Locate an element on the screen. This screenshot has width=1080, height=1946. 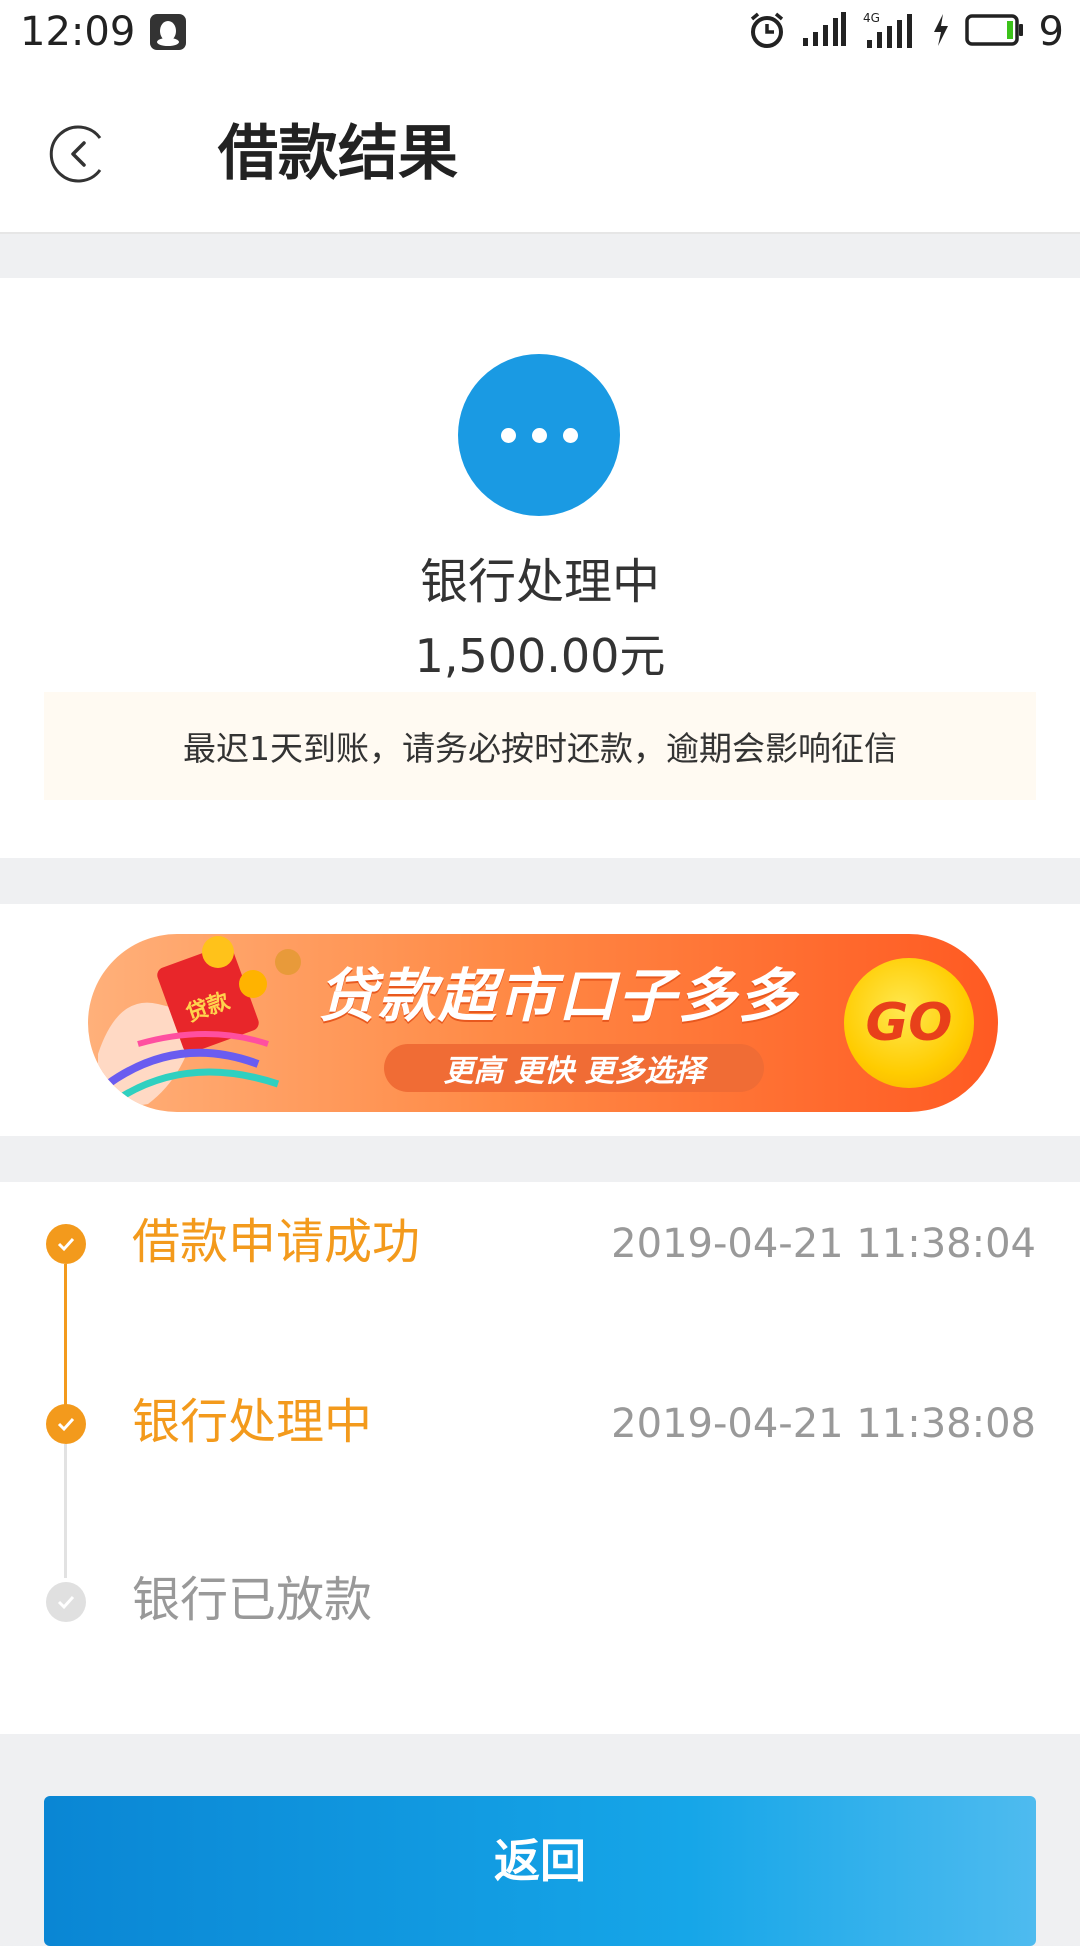
timeline-step: 银行处理中 2019-04-21 11:38:08 is located at coordinates (540, 1422).